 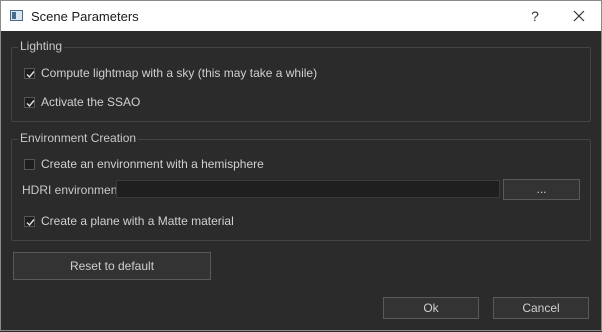 What do you see at coordinates (301, 16) in the screenshot?
I see `title-bar: Scene Parameters ?` at bounding box center [301, 16].